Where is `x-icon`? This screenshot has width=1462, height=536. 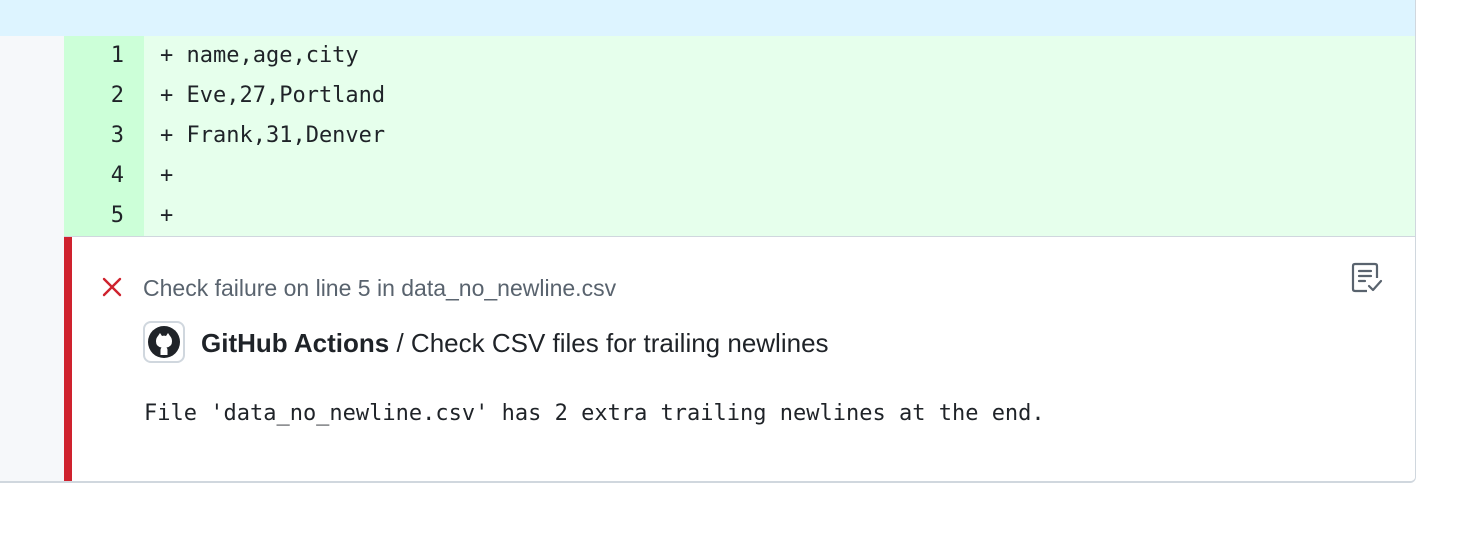
x-icon is located at coordinates (112, 287).